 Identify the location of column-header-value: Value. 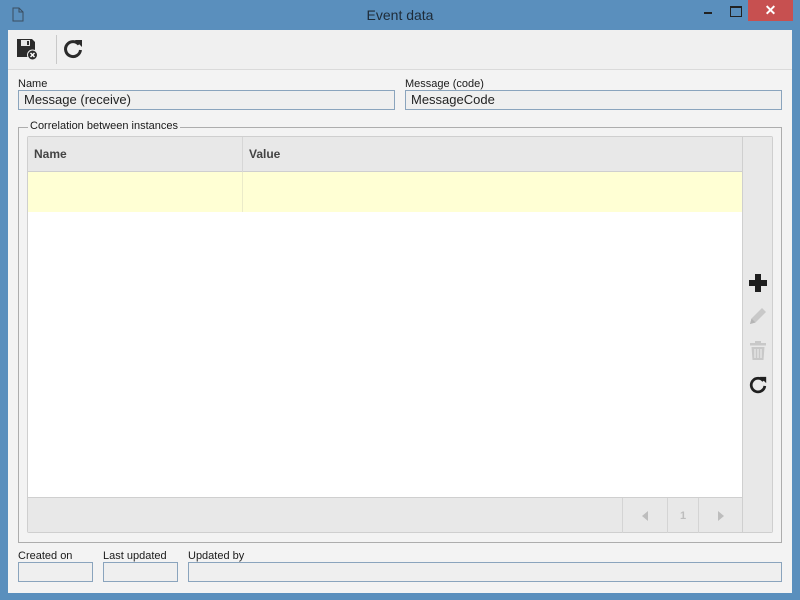
(492, 154).